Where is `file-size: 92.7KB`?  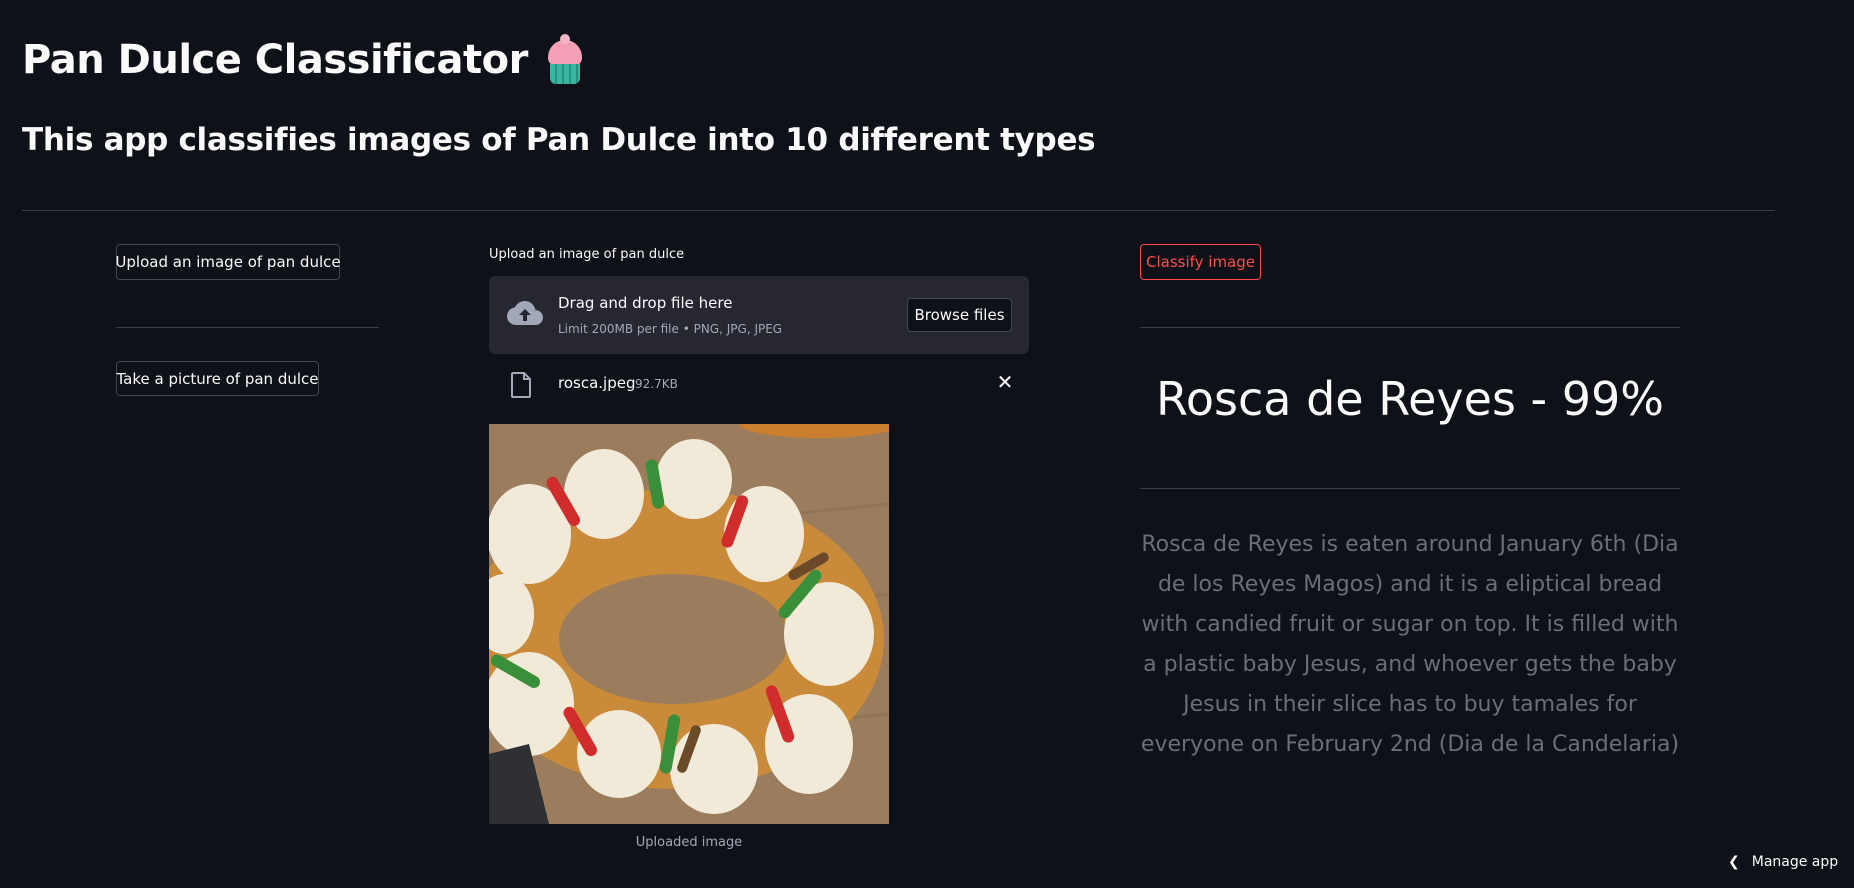 file-size: 92.7KB is located at coordinates (656, 384).